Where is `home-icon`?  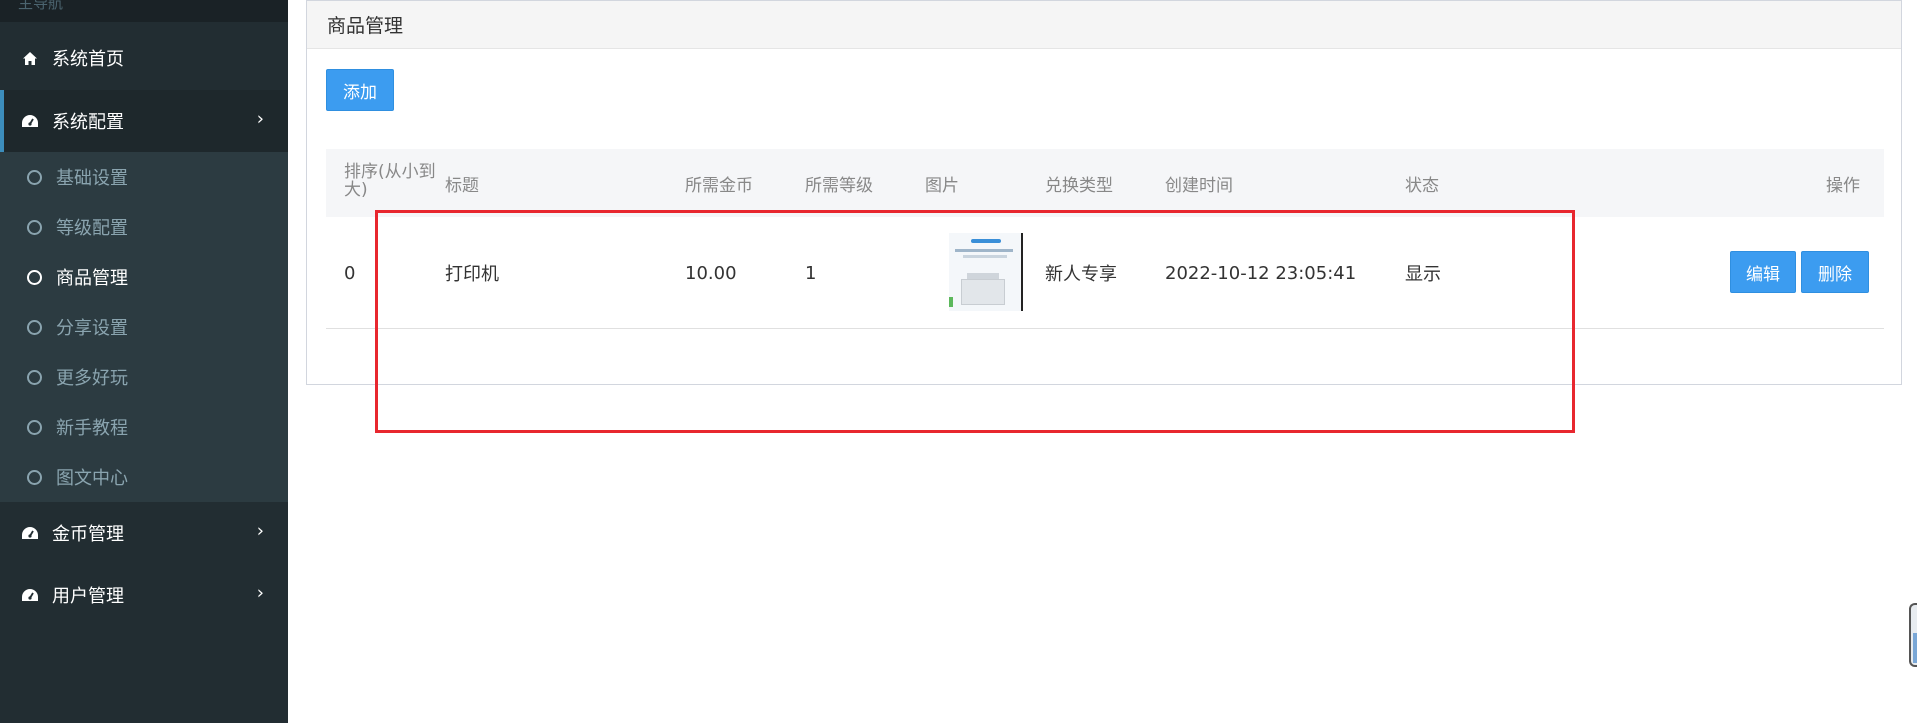
home-icon is located at coordinates (30, 58).